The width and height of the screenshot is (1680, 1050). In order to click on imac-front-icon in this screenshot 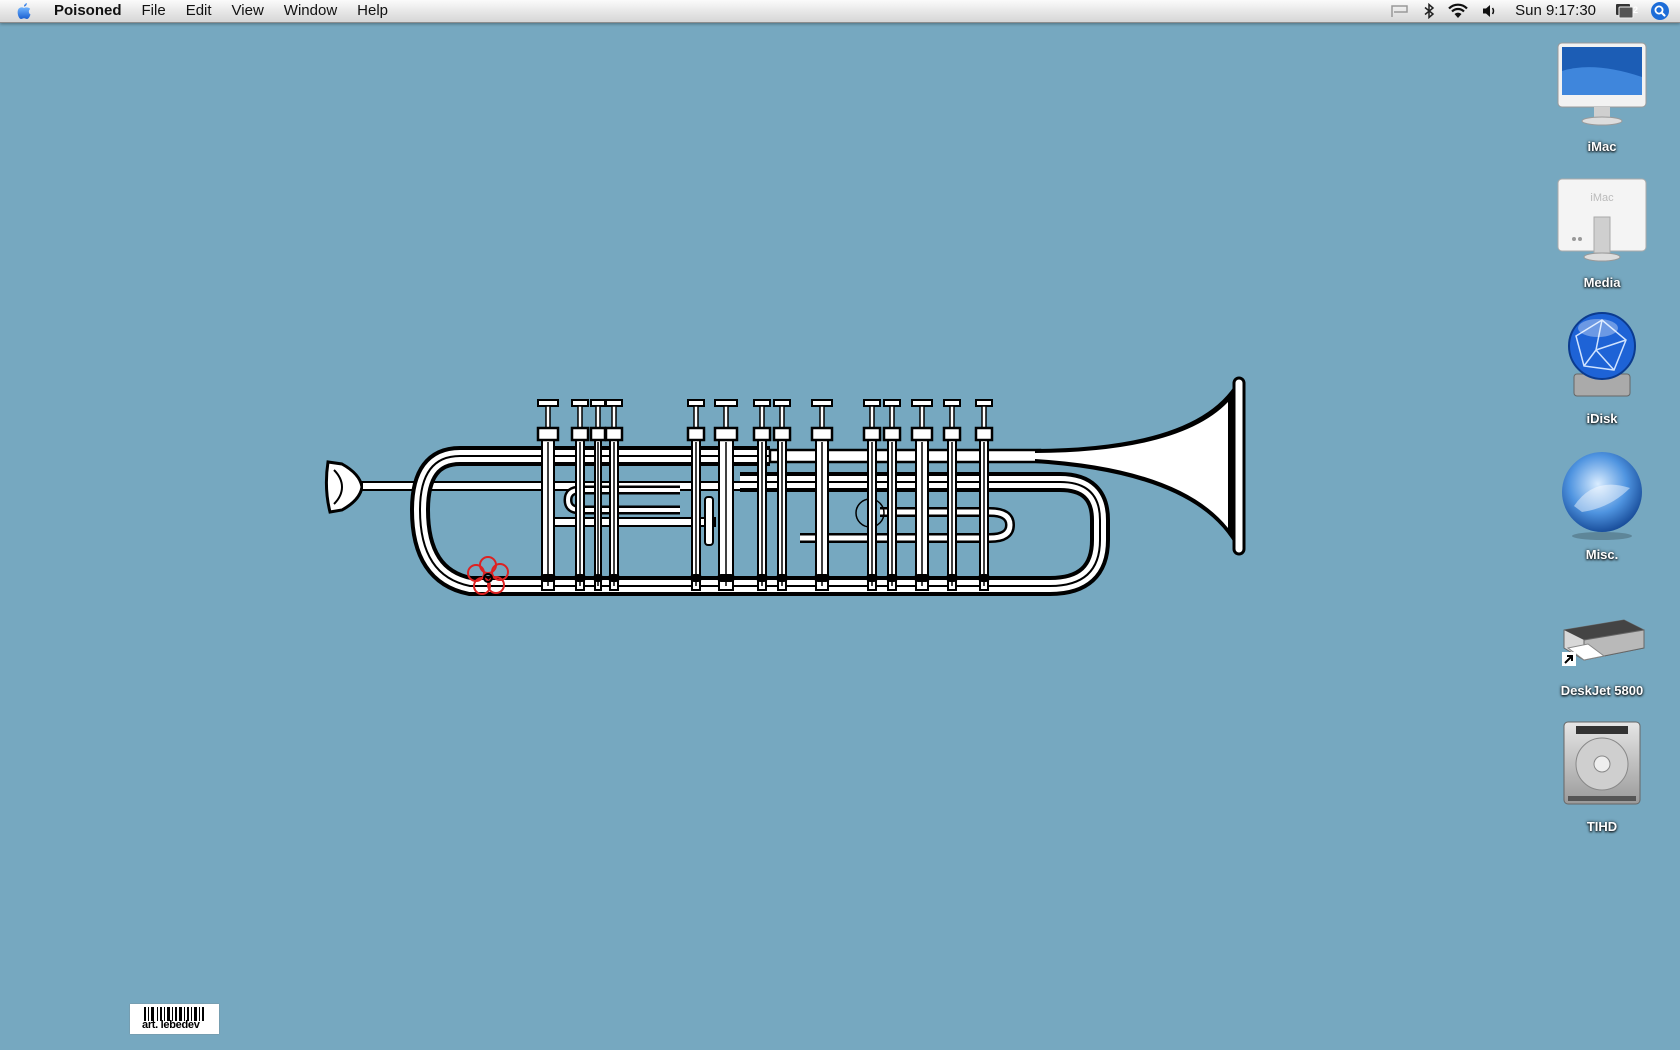, I will do `click(1602, 86)`.